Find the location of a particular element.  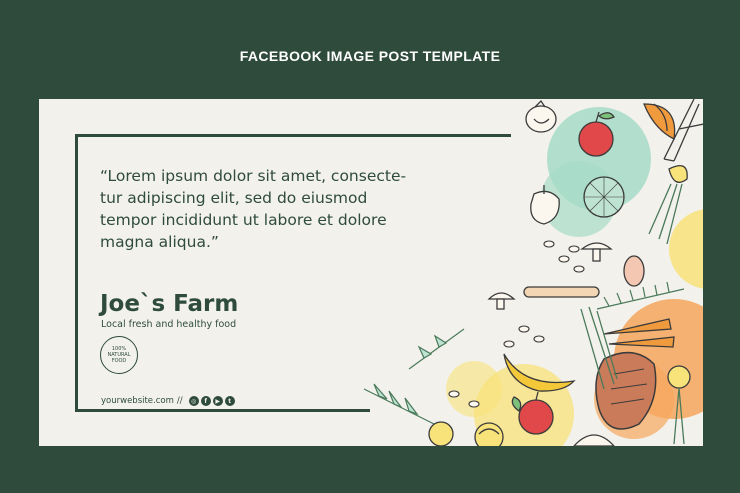

badge-line-3: FOOD is located at coordinates (119, 361).